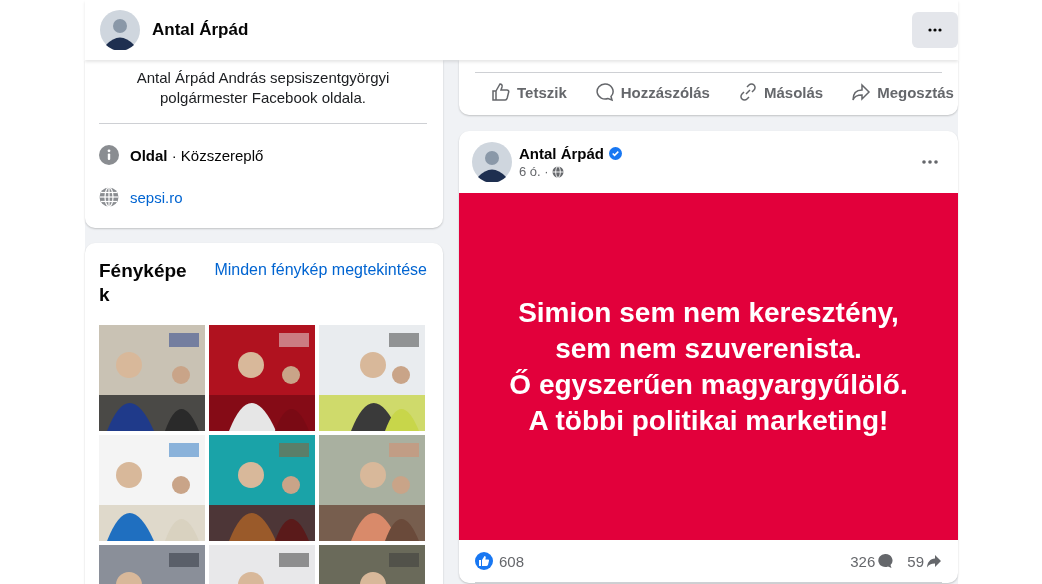 This screenshot has height=584, width=1042. Describe the element at coordinates (561, 153) in the screenshot. I see `author-name: Antal Árpád` at that location.